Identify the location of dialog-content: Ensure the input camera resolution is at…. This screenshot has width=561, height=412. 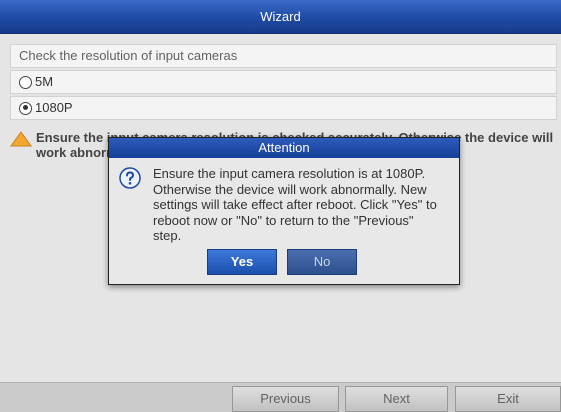
(285, 205).